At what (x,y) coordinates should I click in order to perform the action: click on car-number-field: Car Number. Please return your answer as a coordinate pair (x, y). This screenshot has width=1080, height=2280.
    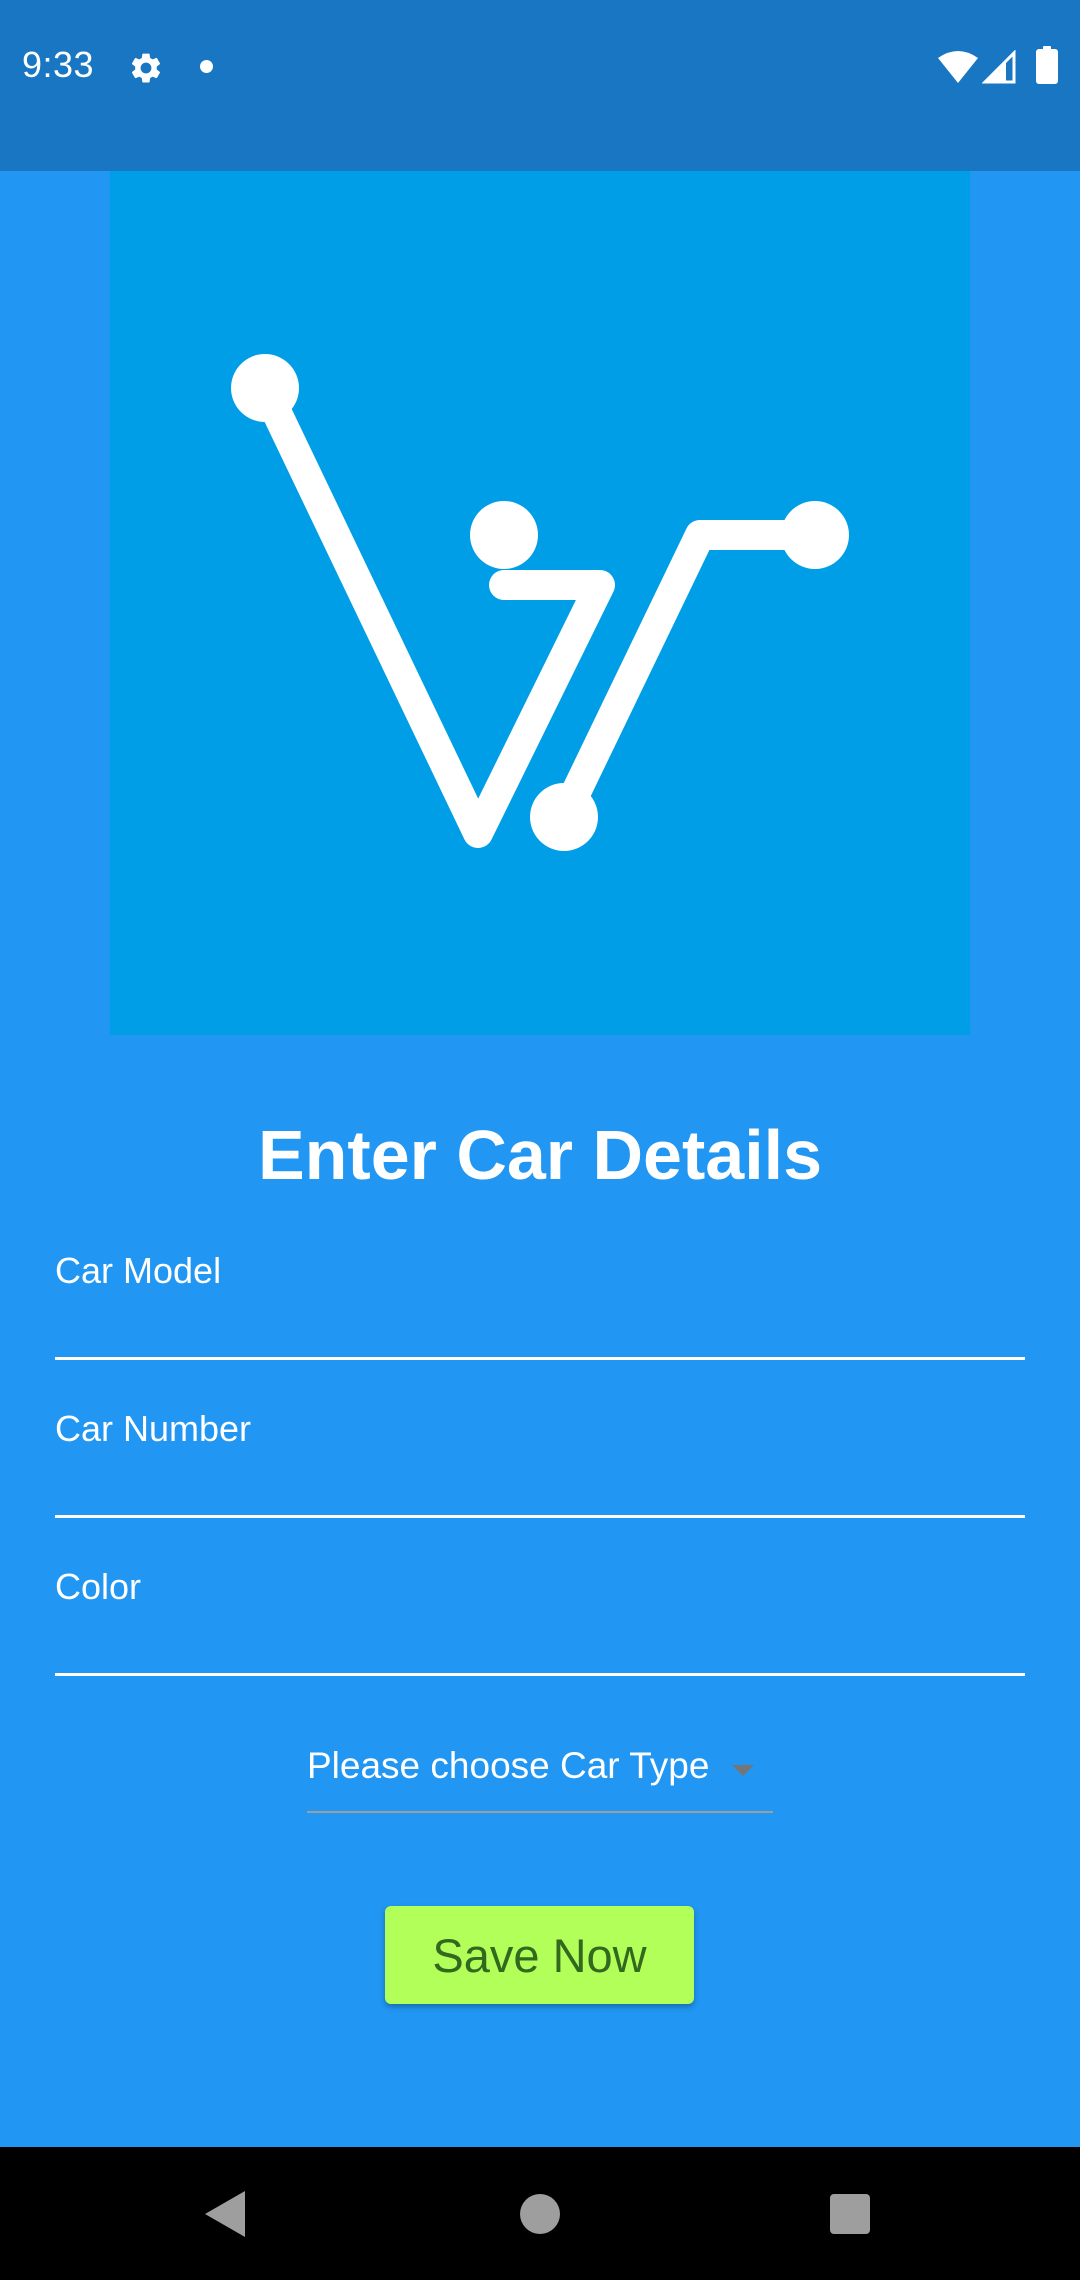
    Looking at the image, I should click on (540, 1463).